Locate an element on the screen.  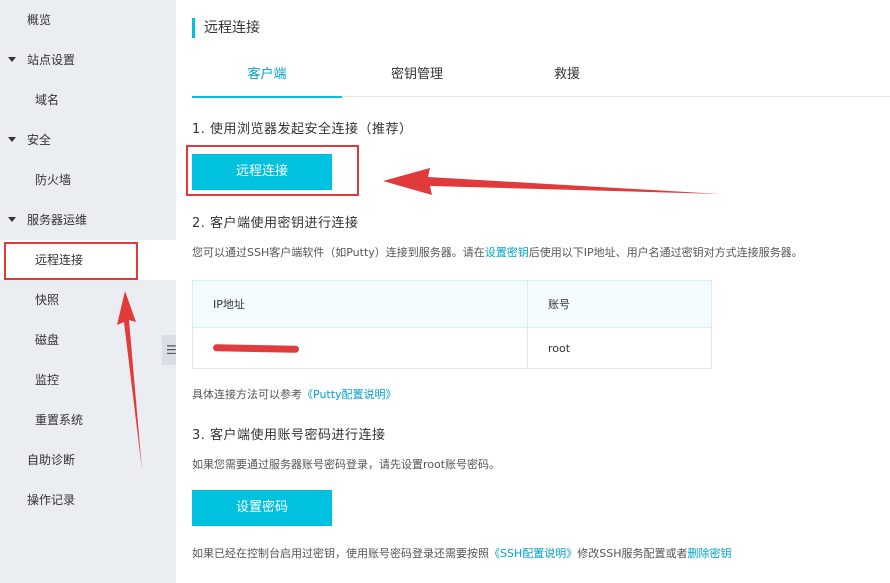
arrow-to-sidebar is located at coordinates (129, 380).